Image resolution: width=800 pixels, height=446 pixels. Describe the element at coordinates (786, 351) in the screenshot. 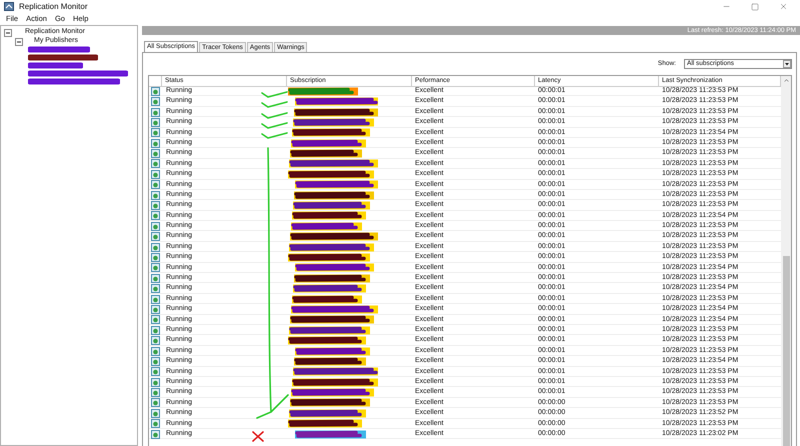

I see `scroll-thumb` at that location.